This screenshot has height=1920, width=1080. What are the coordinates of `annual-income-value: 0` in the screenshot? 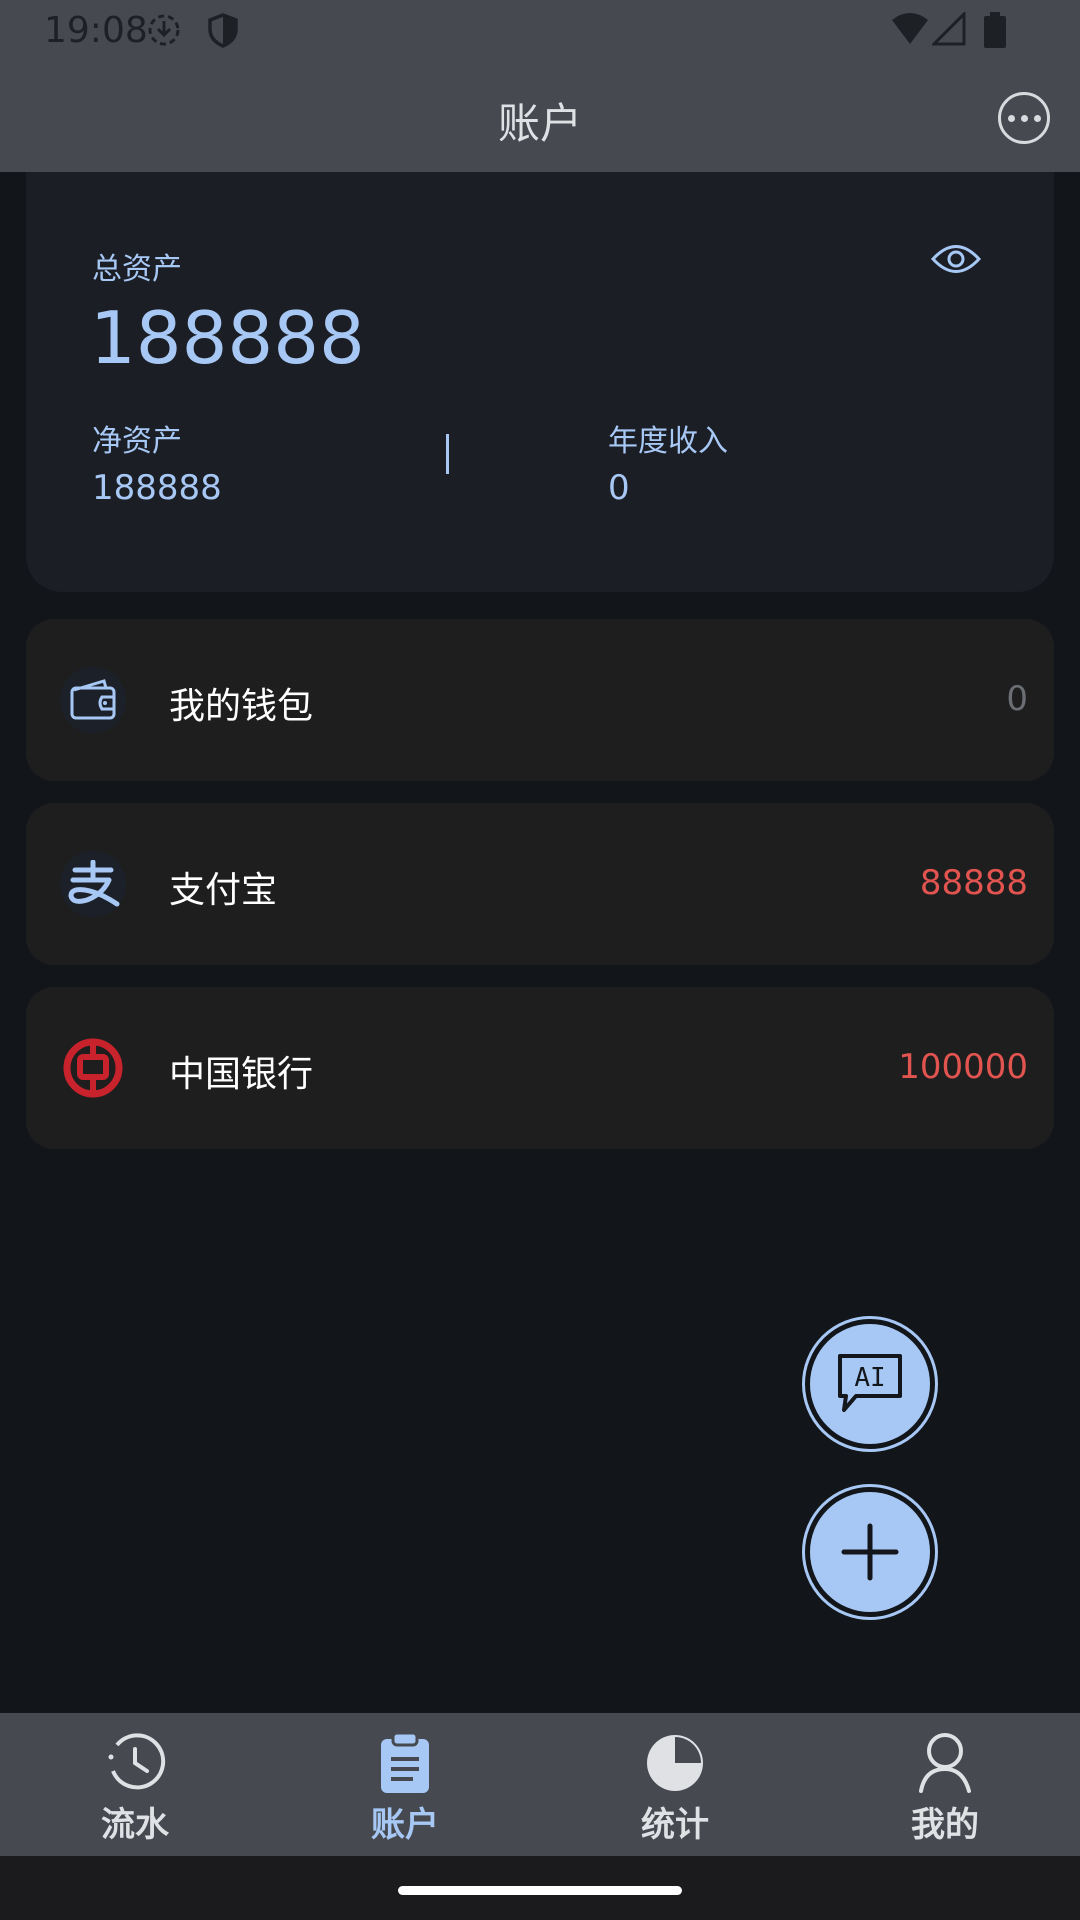 It's located at (619, 488).